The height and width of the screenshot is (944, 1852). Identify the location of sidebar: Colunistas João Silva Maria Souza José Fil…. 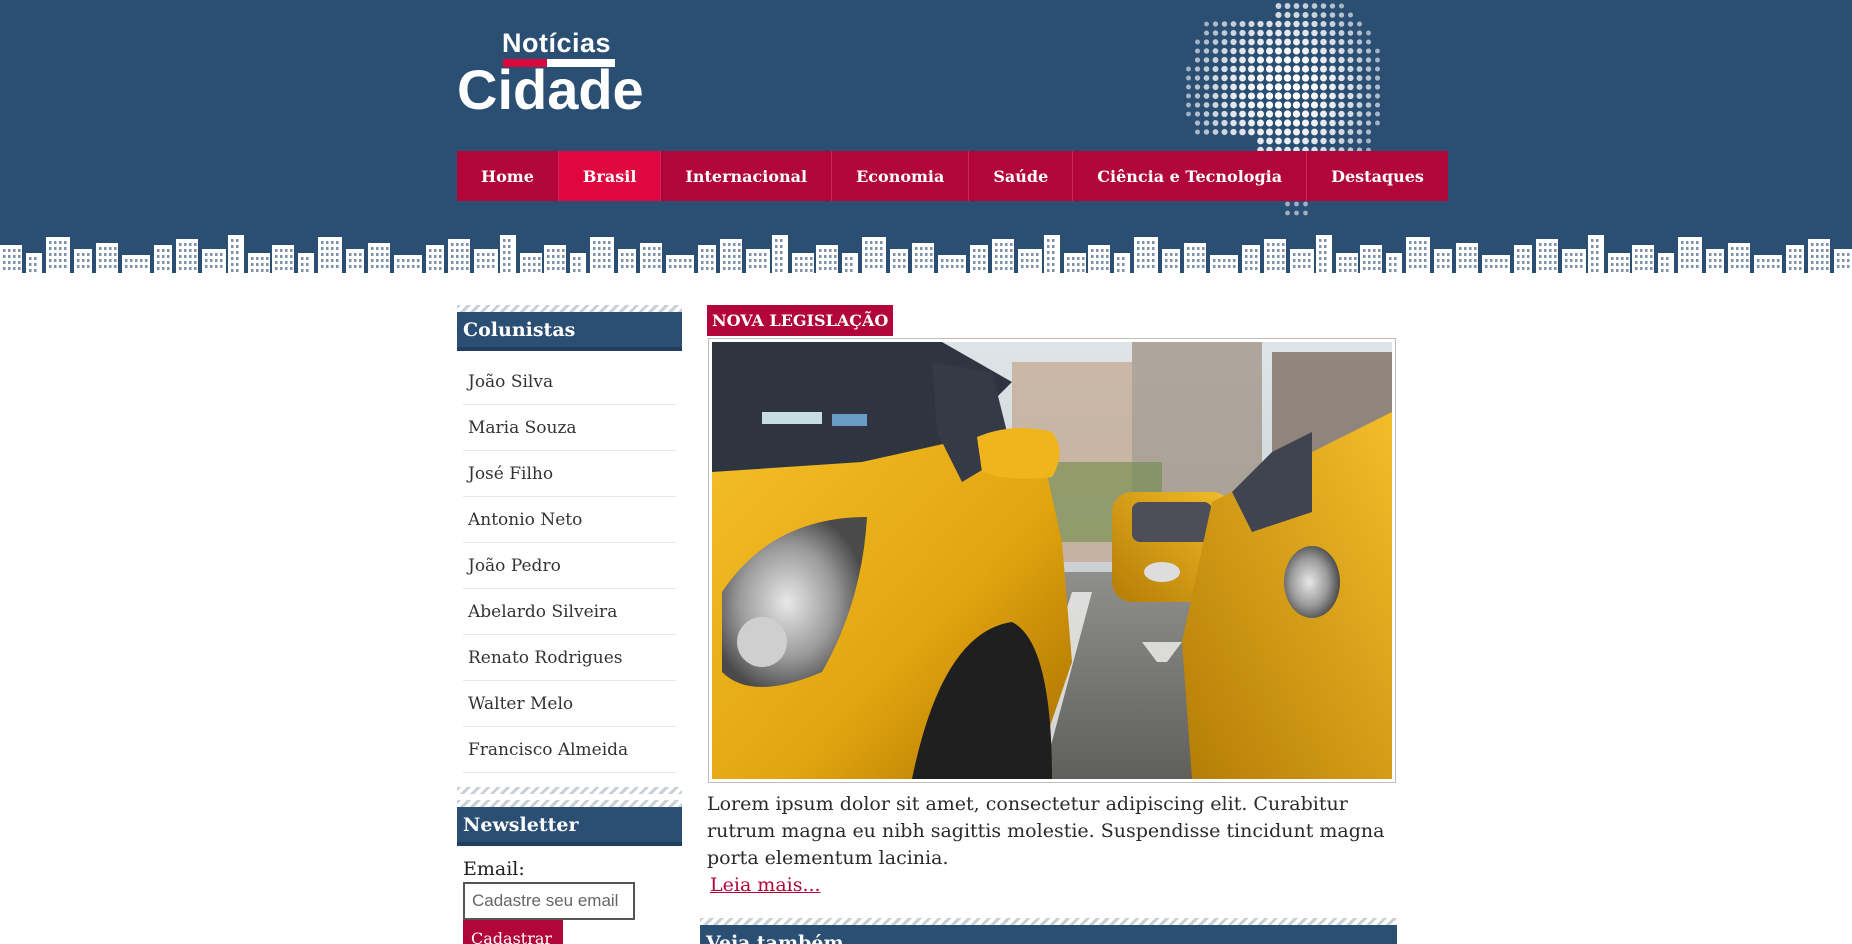
(569, 624).